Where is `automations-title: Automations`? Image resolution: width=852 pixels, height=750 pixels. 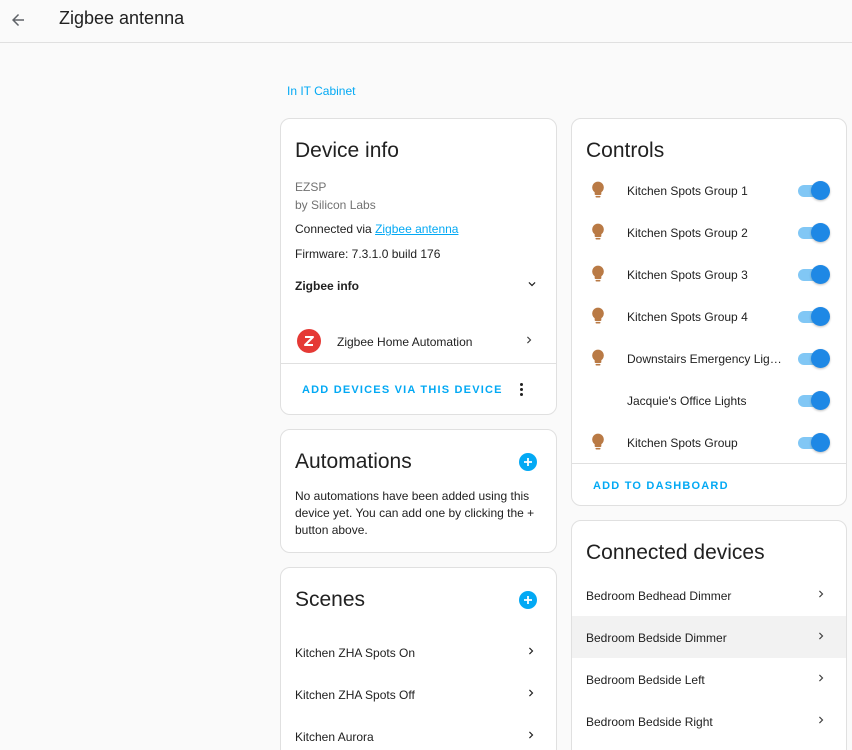
automations-title: Automations is located at coordinates (353, 461).